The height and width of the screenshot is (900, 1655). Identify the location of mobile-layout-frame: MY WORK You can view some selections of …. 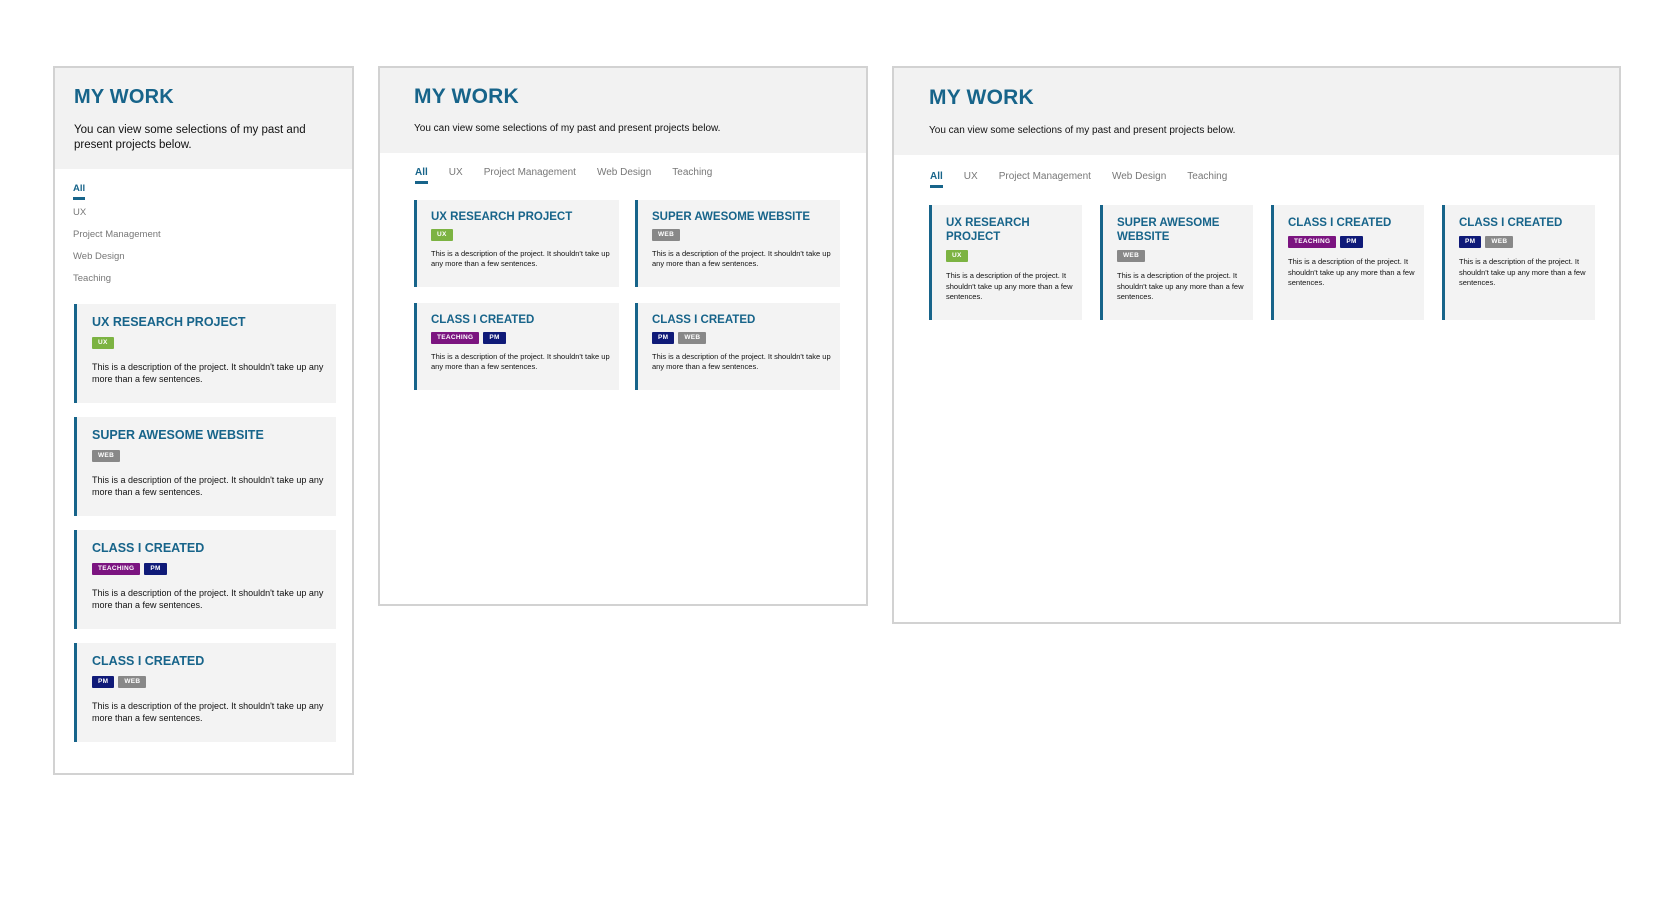
(203, 420).